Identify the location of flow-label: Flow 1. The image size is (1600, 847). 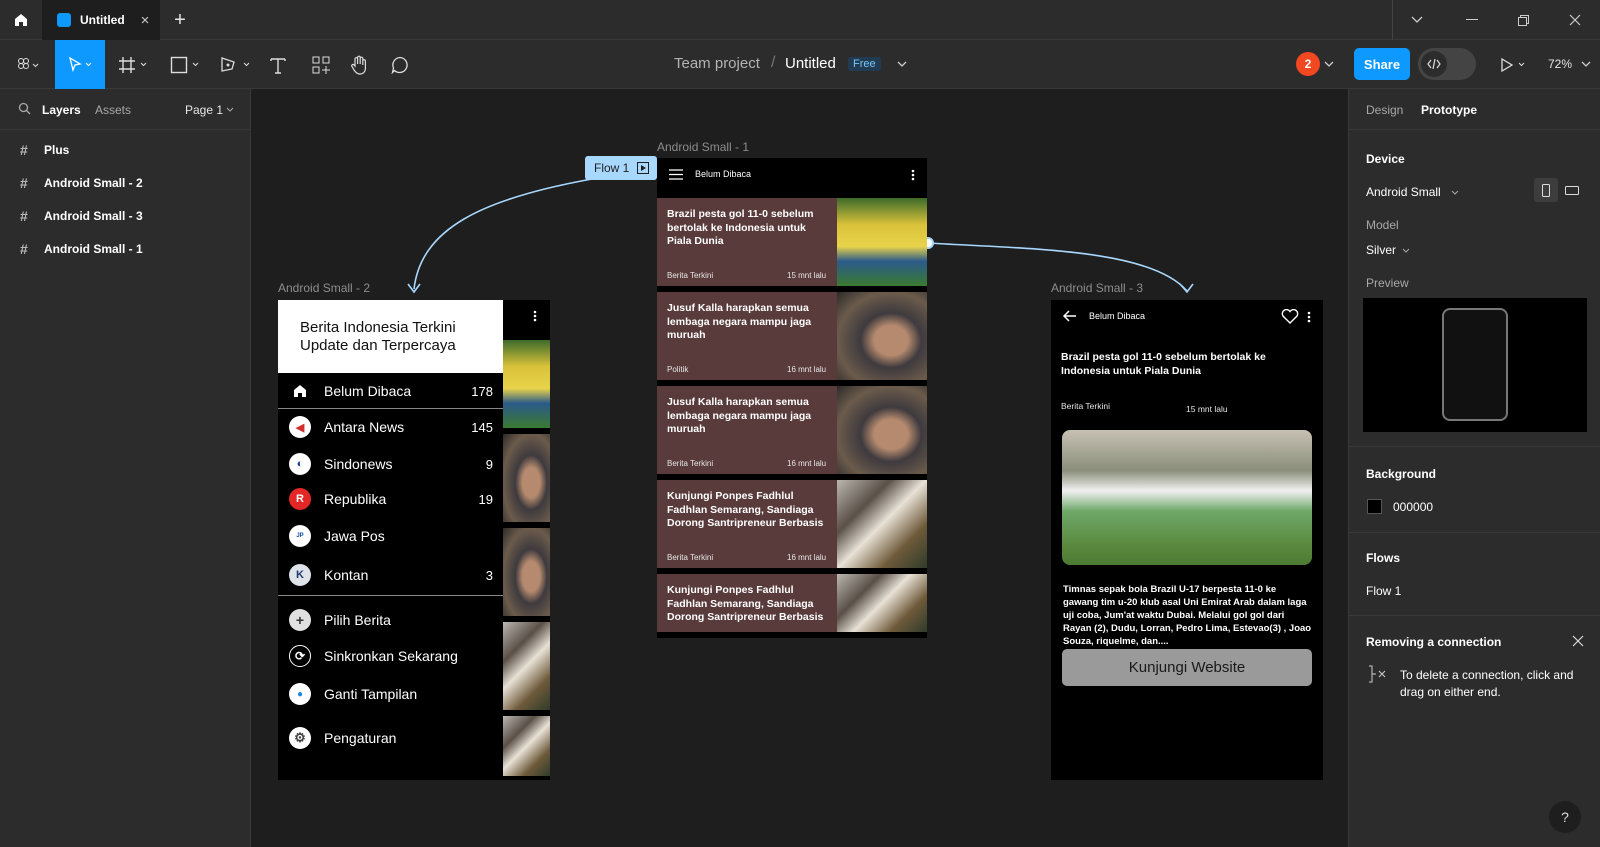
(612, 168).